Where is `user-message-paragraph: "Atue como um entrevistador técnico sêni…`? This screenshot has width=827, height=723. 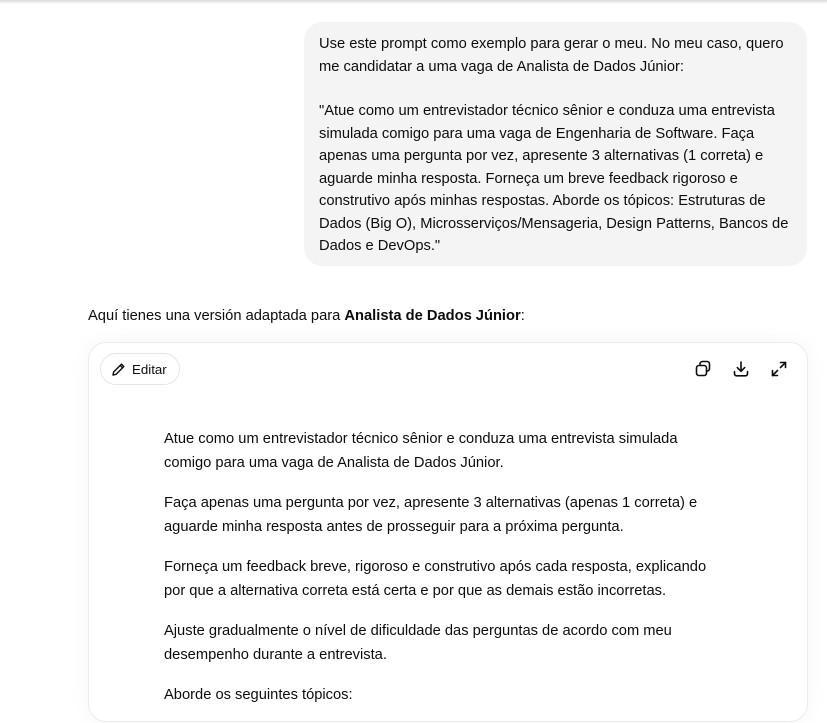
user-message-paragraph: "Atue como um entrevistador técnico sêni… is located at coordinates (554, 178).